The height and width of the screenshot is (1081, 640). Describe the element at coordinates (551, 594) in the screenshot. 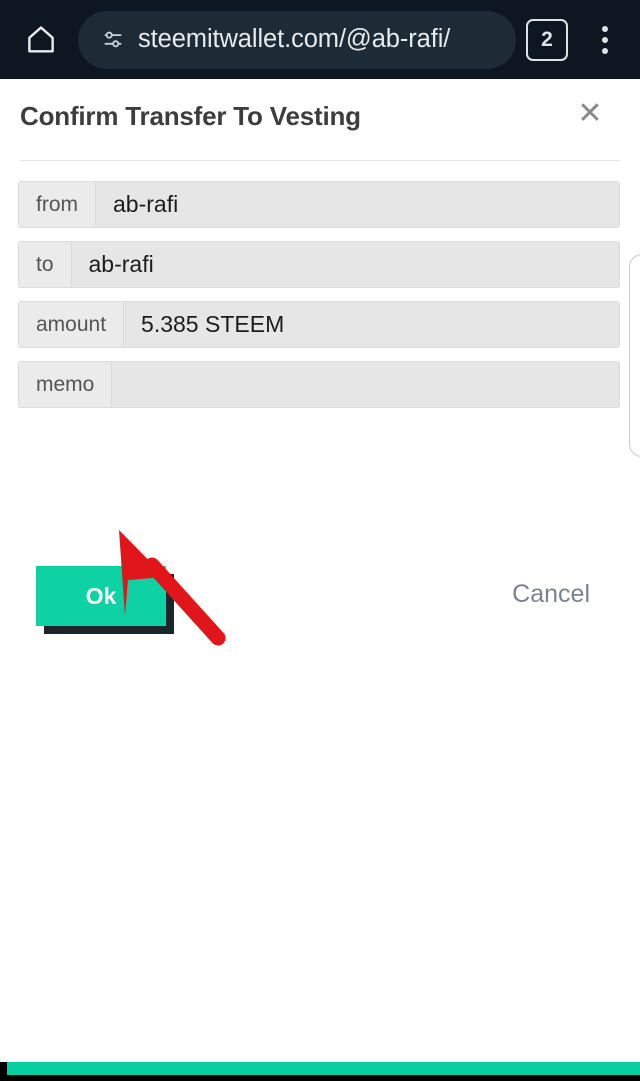

I see `cancel-button: Cancel` at that location.